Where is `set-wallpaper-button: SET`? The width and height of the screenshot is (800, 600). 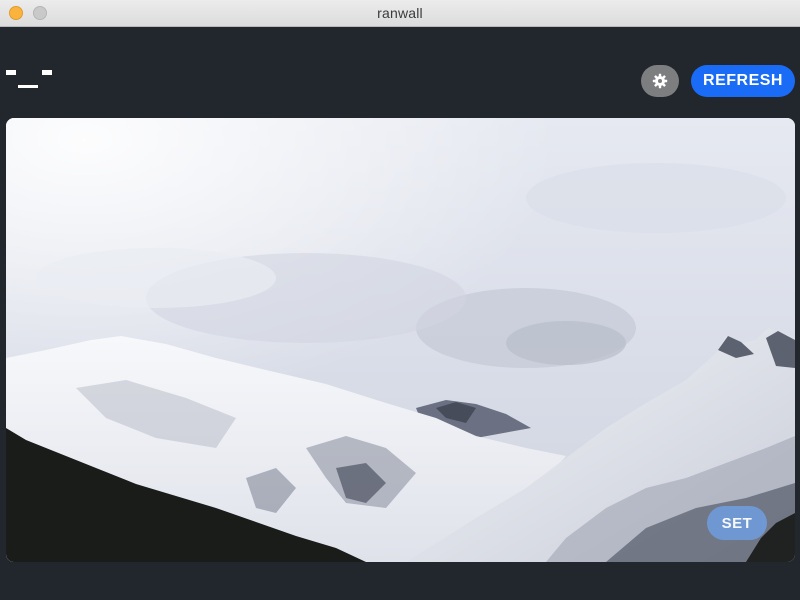 set-wallpaper-button: SET is located at coordinates (737, 523).